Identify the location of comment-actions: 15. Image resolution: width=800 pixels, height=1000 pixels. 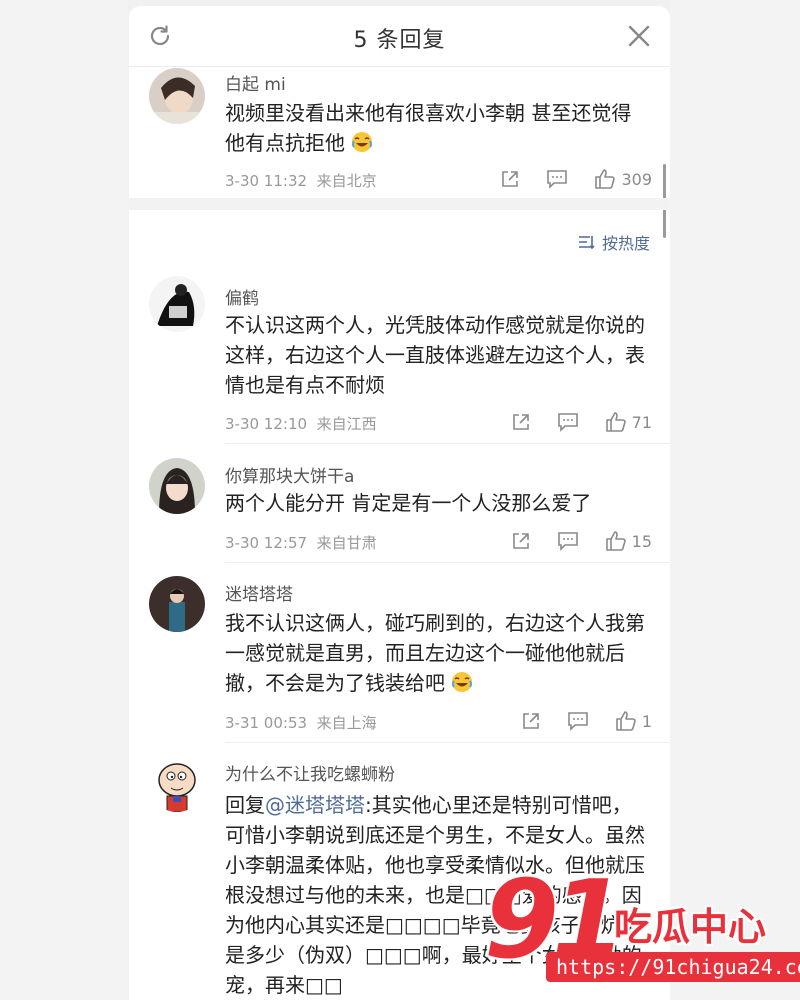
(581, 541).